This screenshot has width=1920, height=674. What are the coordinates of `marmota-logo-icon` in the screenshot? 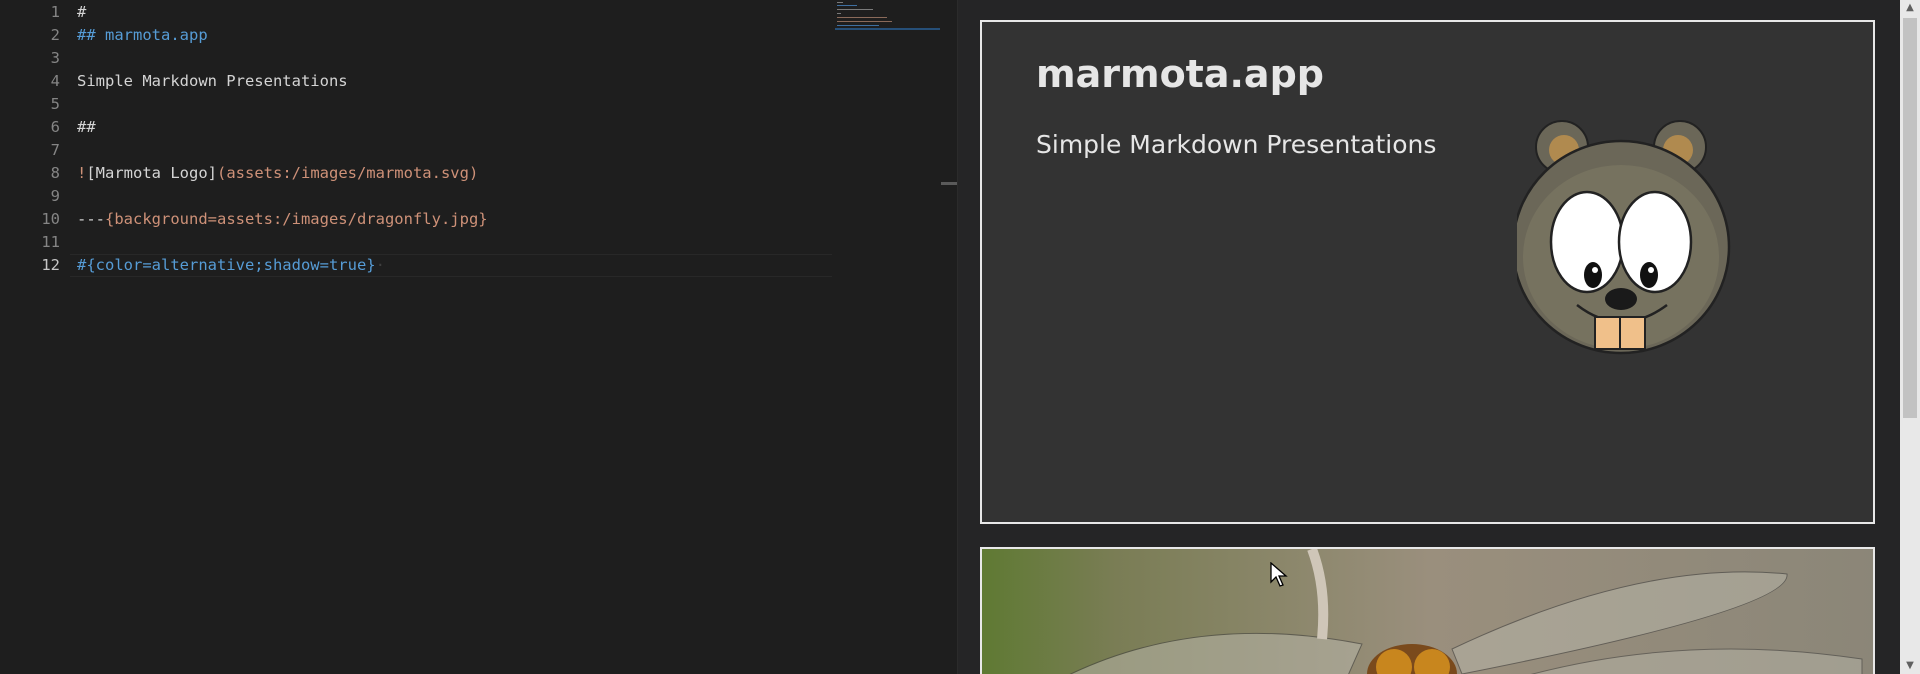 It's located at (1624, 237).